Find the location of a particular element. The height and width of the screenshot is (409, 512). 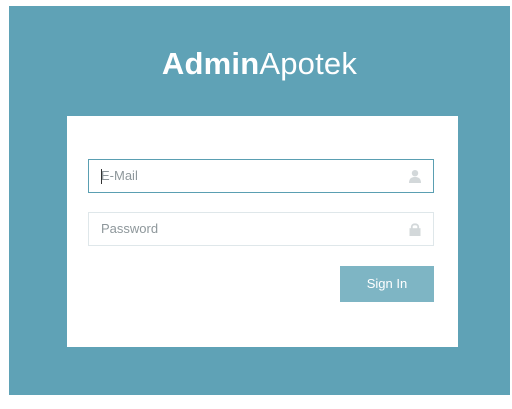

password-field: Password is located at coordinates (261, 229).